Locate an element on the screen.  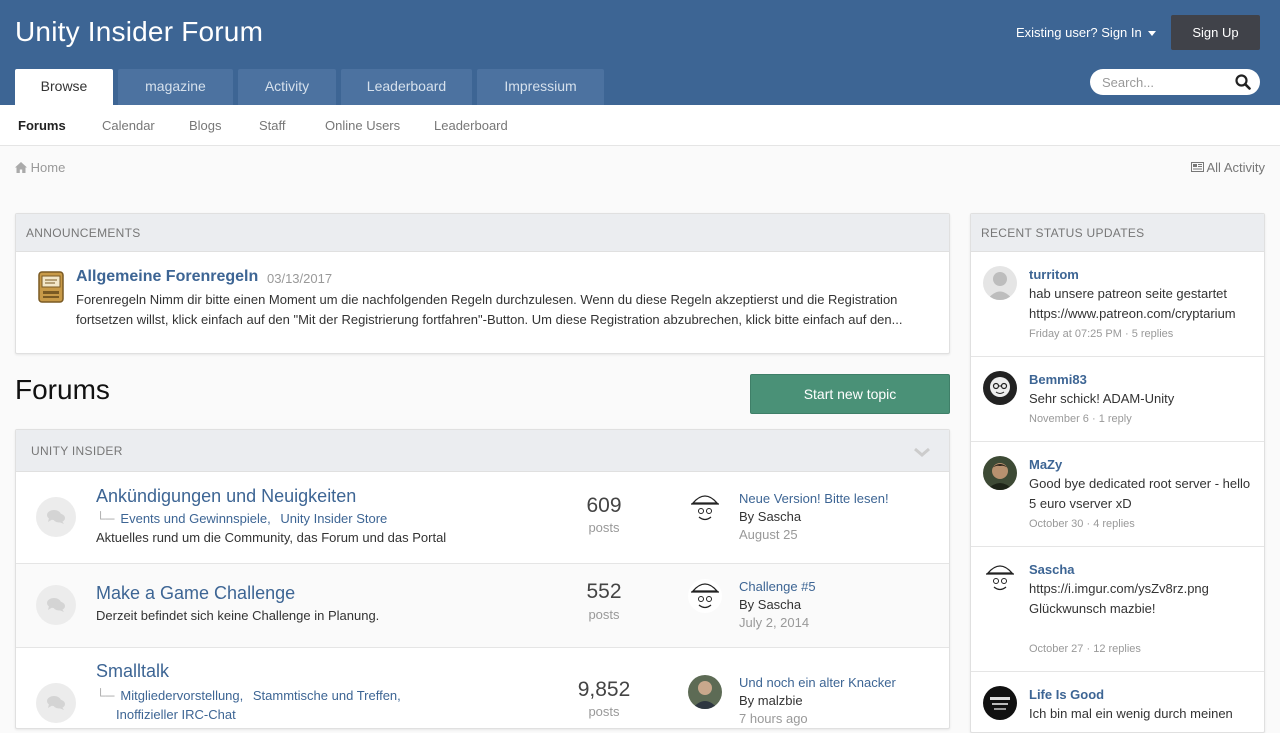
subforum-link: Stammtische und Treffen, is located at coordinates (327, 695).